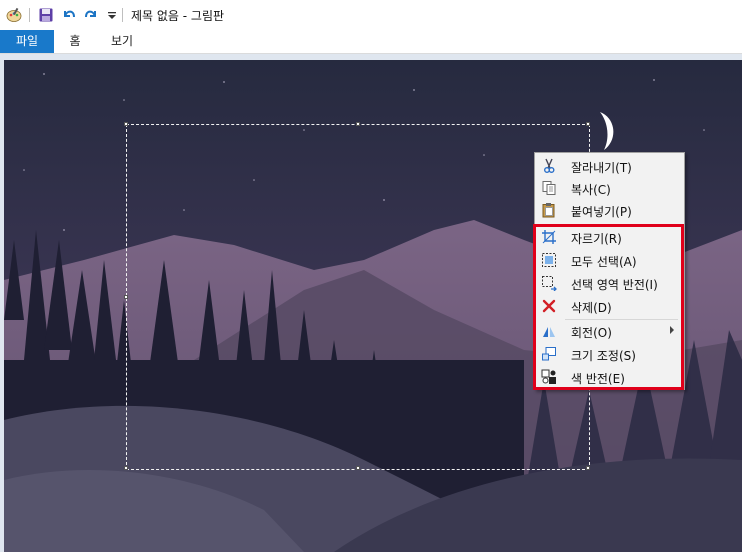 The width and height of the screenshot is (742, 552). Describe the element at coordinates (75, 41) in the screenshot. I see `tab-home: 홈` at that location.